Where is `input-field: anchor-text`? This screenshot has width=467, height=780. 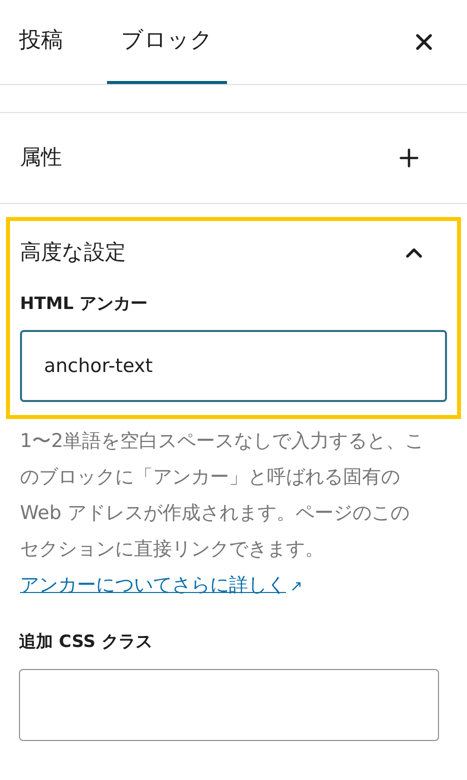
input-field: anchor-text is located at coordinates (233, 366).